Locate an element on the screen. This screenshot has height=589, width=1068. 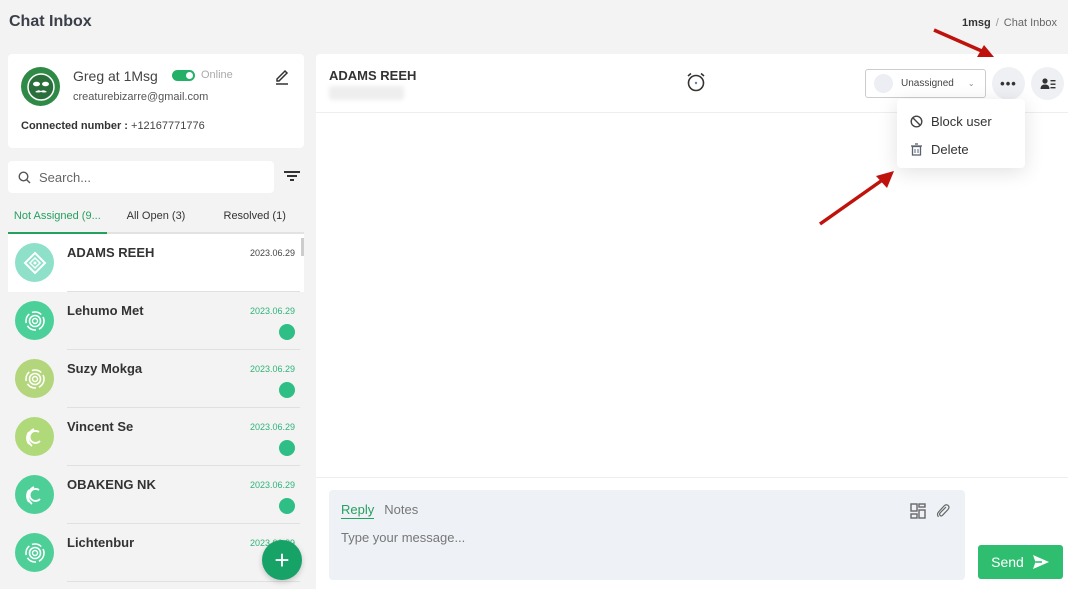
diamond-icon is located at coordinates (34, 262).